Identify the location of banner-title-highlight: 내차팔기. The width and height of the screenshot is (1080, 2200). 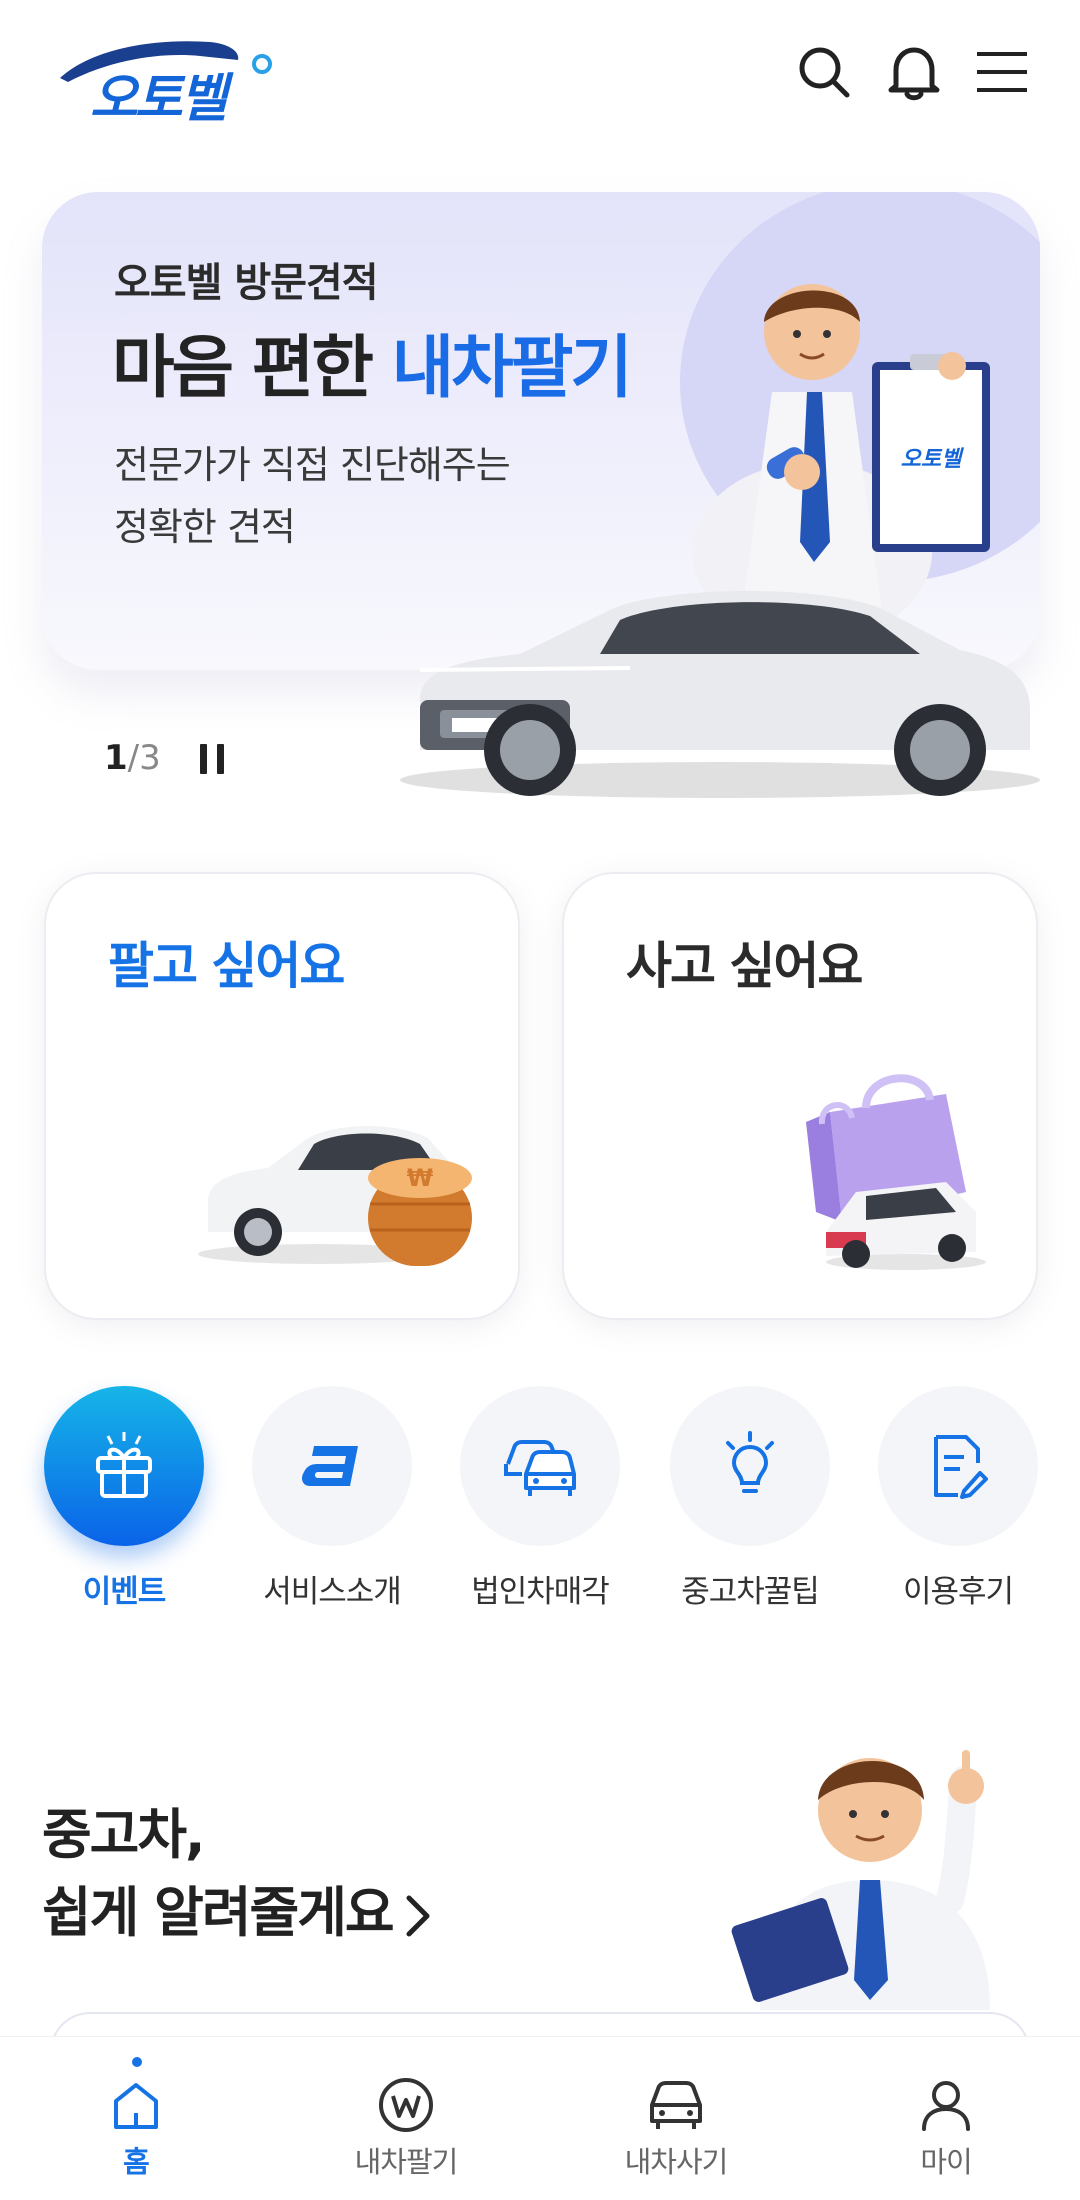
(512, 368).